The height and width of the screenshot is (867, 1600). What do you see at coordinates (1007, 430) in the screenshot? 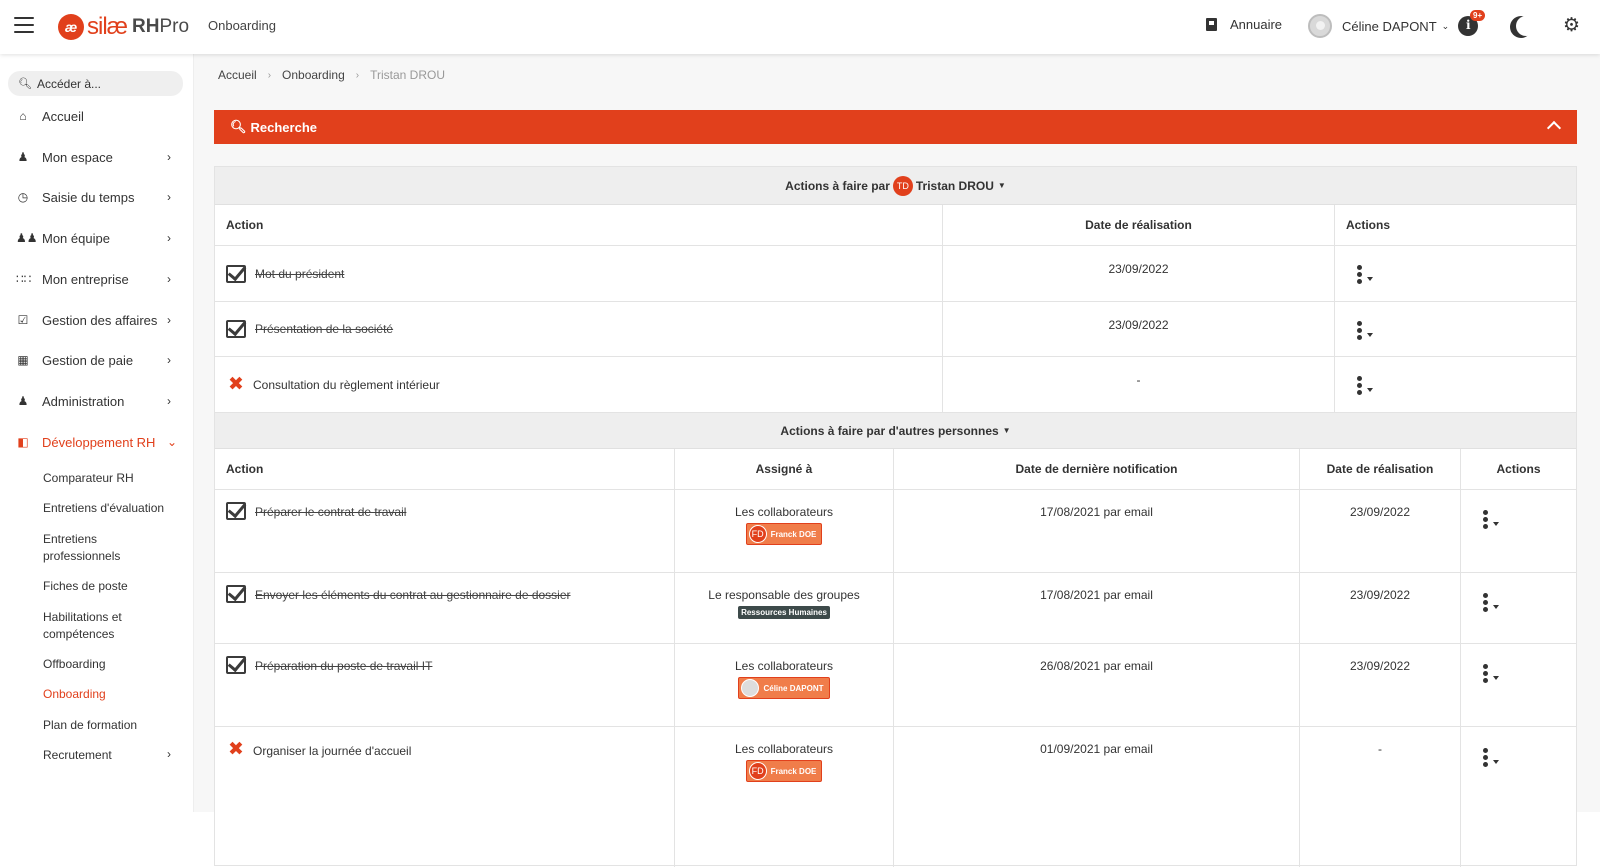
I see `caret-down-icon: ▼` at bounding box center [1007, 430].